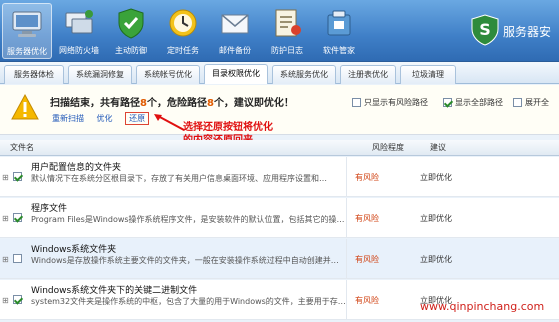  Describe the element at coordinates (100, 74) in the screenshot. I see `tab-vuln-repair: 系统漏洞修复` at that location.